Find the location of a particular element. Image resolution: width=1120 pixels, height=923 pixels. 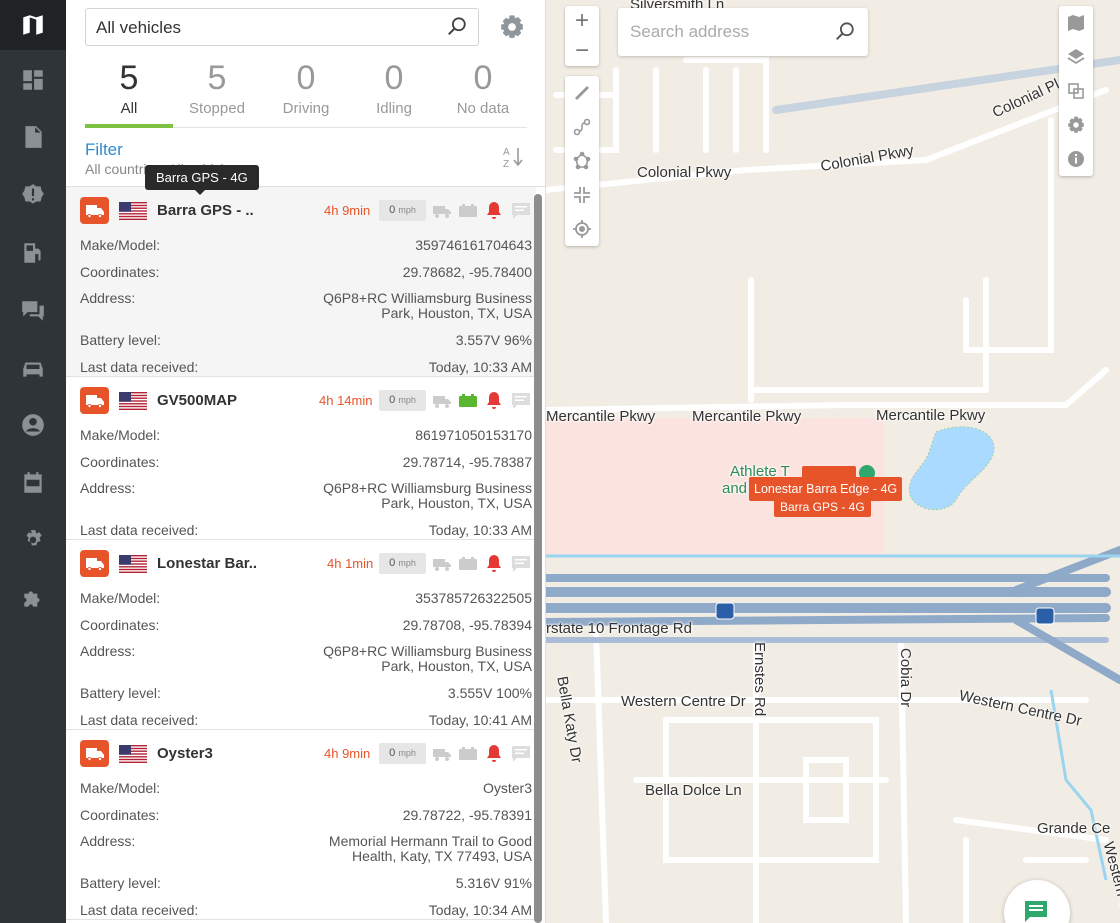

svg-text: A is located at coordinates (506, 152).